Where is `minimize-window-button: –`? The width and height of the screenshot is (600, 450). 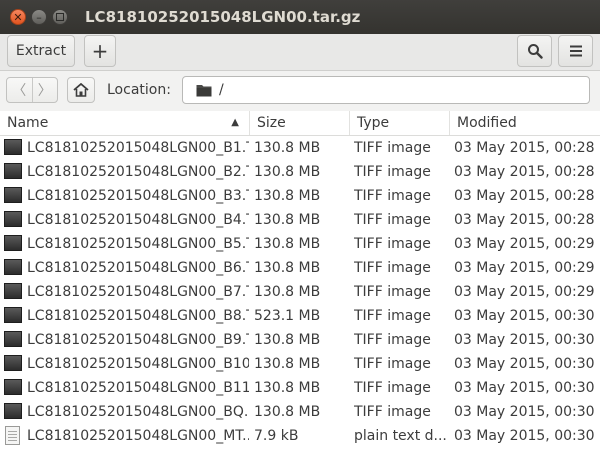
minimize-window-button: – is located at coordinates (39, 17).